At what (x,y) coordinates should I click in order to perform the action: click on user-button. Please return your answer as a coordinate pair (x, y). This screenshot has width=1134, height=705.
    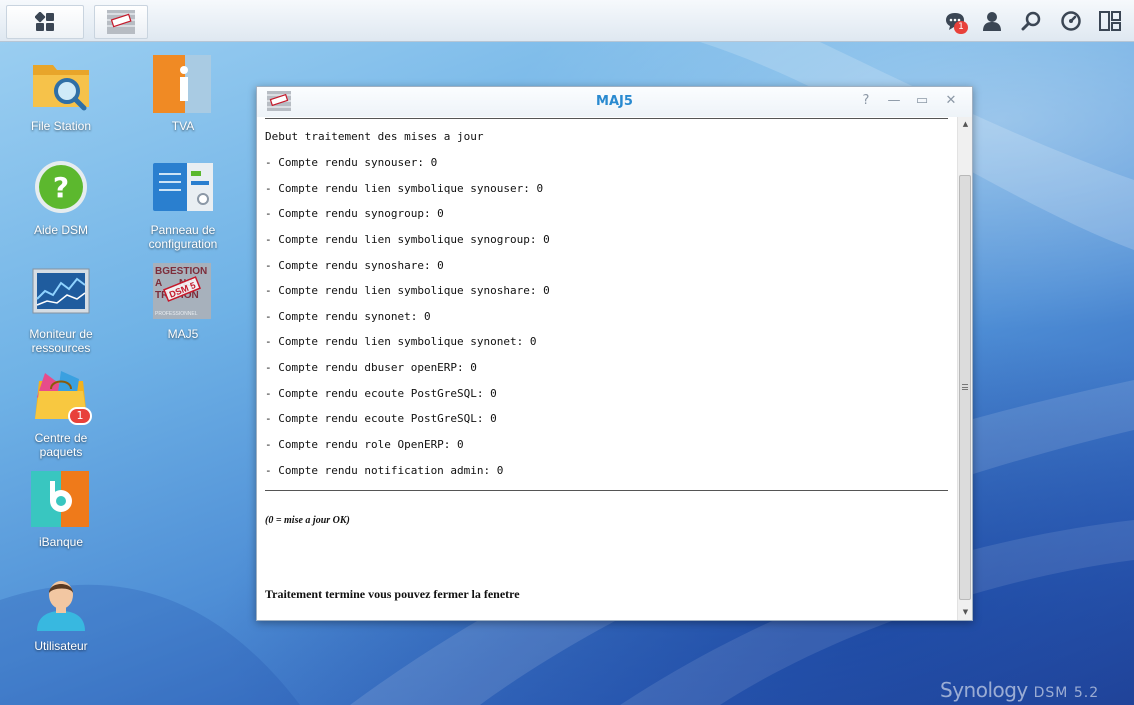
    Looking at the image, I should click on (992, 21).